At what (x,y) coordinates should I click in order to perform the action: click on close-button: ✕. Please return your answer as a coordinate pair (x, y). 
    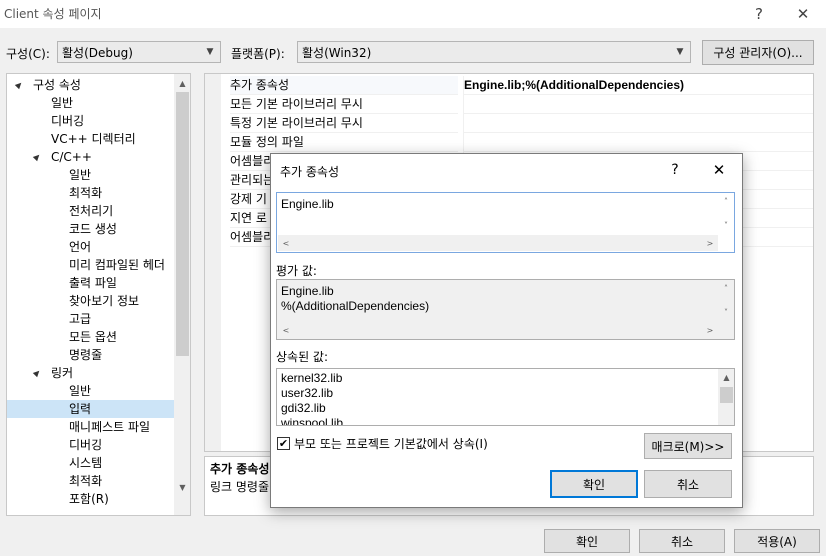
    Looking at the image, I should click on (803, 14).